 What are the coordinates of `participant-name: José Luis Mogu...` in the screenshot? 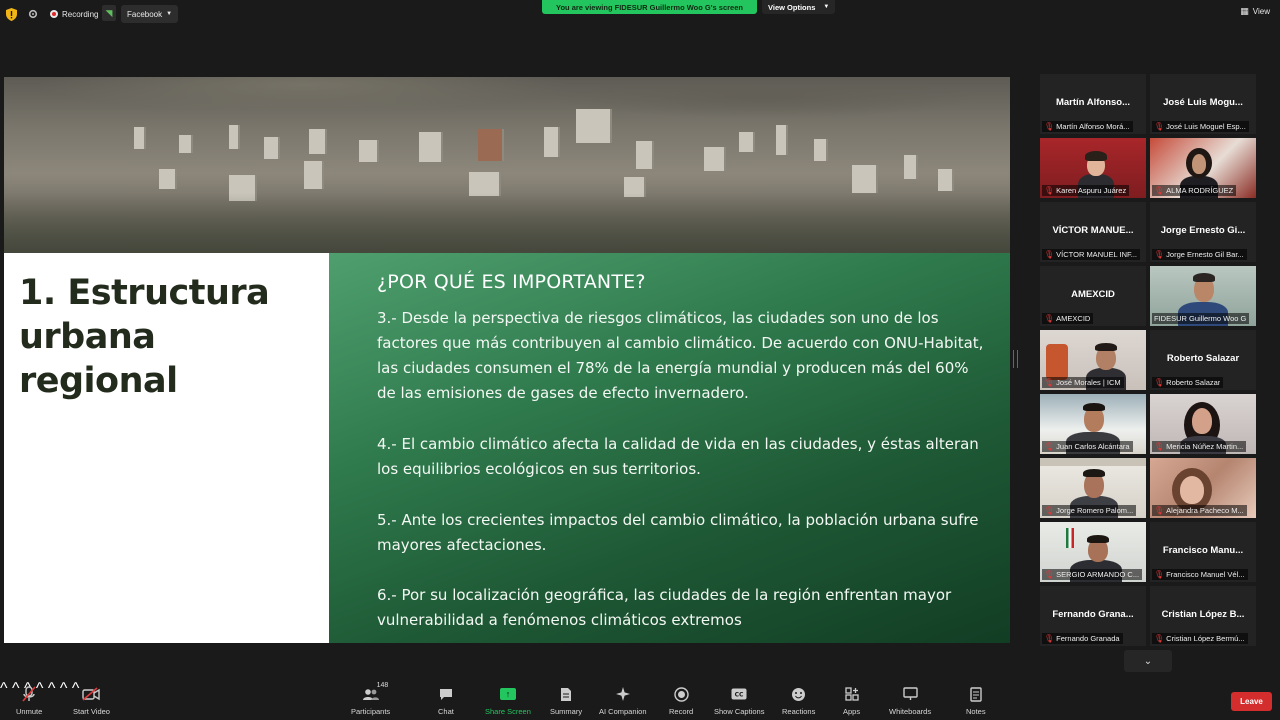 It's located at (1203, 102).